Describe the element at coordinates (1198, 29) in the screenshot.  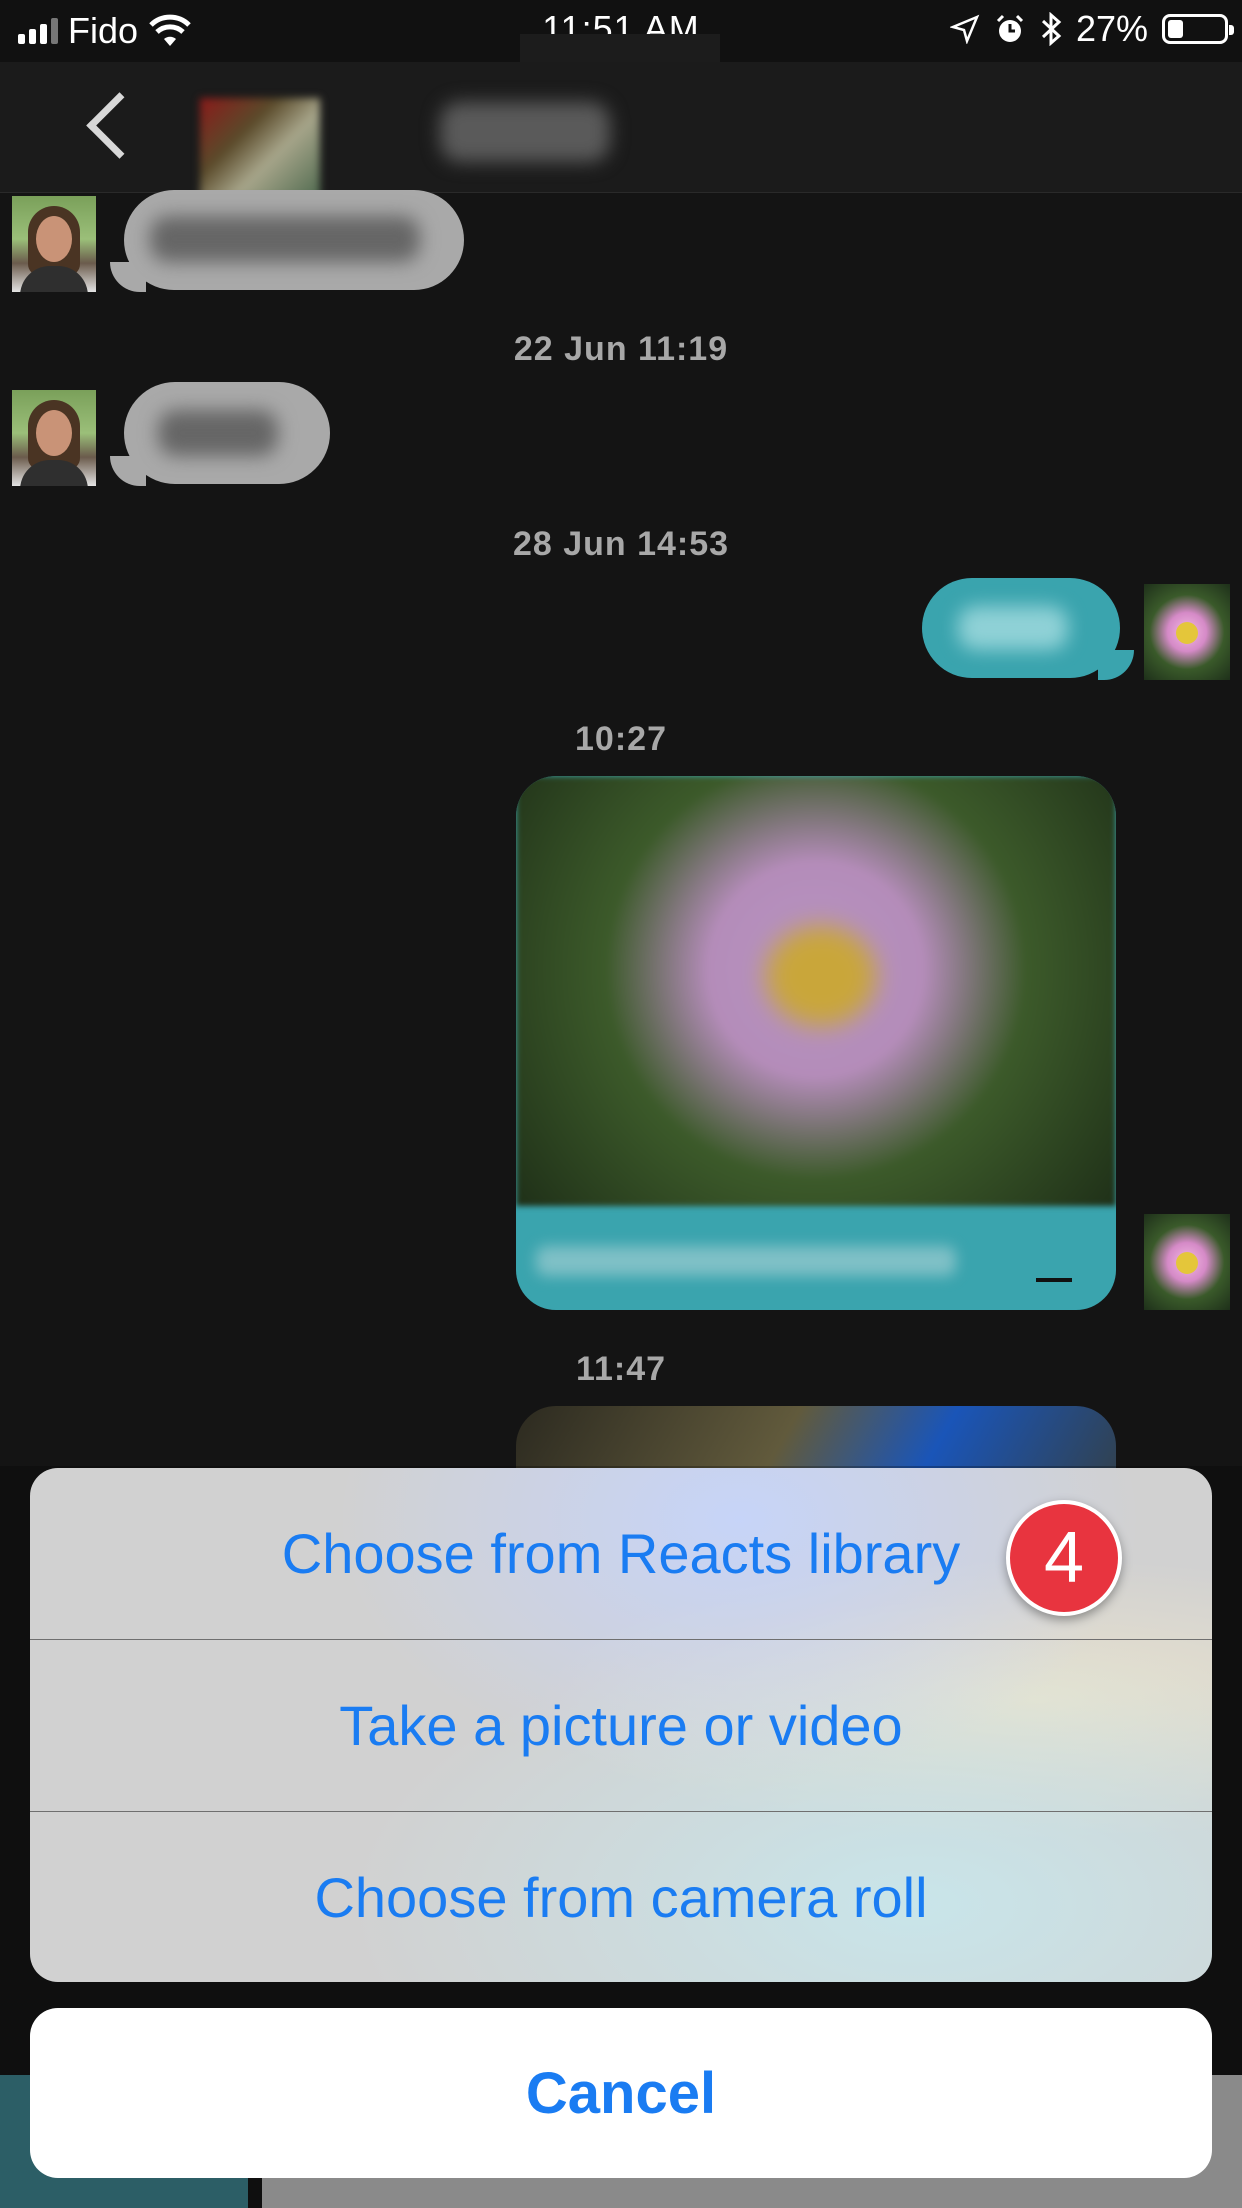
I see `battery-icon` at that location.